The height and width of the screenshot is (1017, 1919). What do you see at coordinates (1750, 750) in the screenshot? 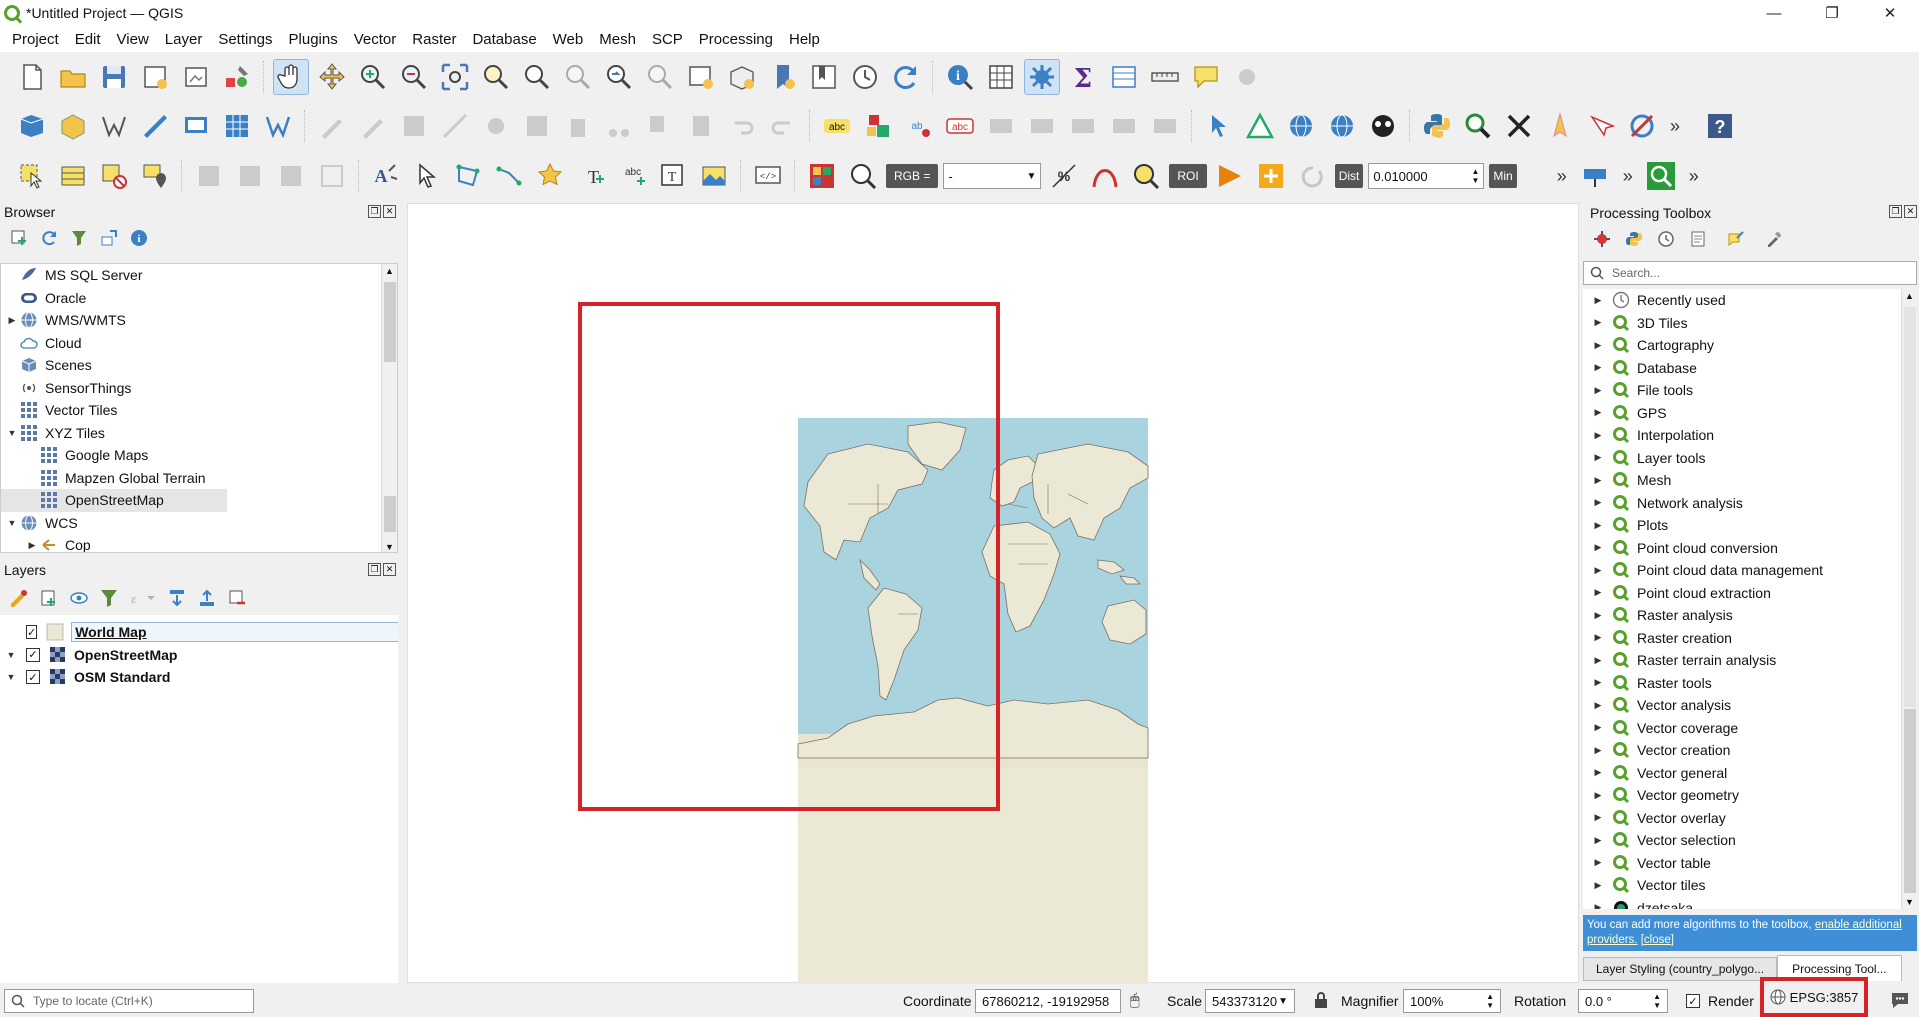
I see `toolbox-item: ▶ Vector creation` at bounding box center [1750, 750].